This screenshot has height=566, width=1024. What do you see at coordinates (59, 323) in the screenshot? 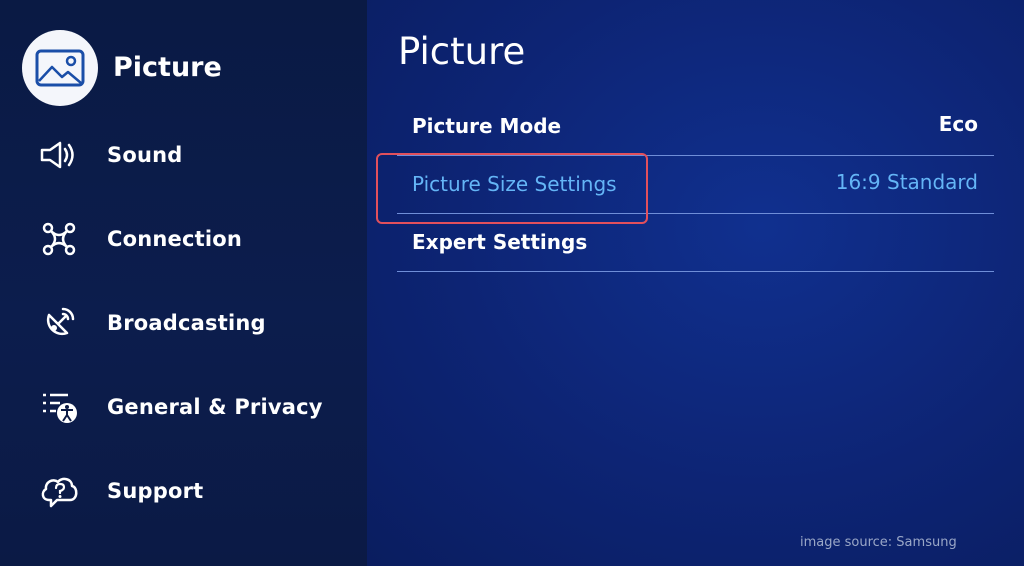
I see `broadcasting-icon` at bounding box center [59, 323].